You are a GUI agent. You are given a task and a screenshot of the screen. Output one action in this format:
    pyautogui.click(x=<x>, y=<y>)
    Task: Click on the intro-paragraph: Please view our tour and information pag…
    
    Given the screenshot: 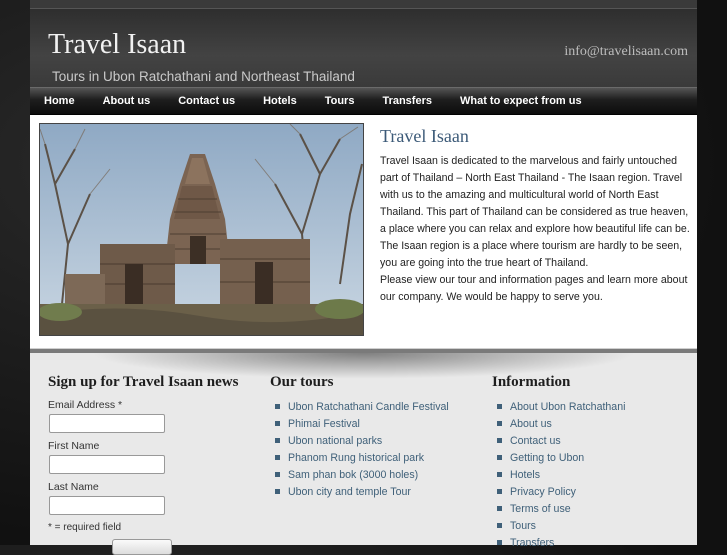 What is the action you would take?
    pyautogui.click(x=534, y=288)
    